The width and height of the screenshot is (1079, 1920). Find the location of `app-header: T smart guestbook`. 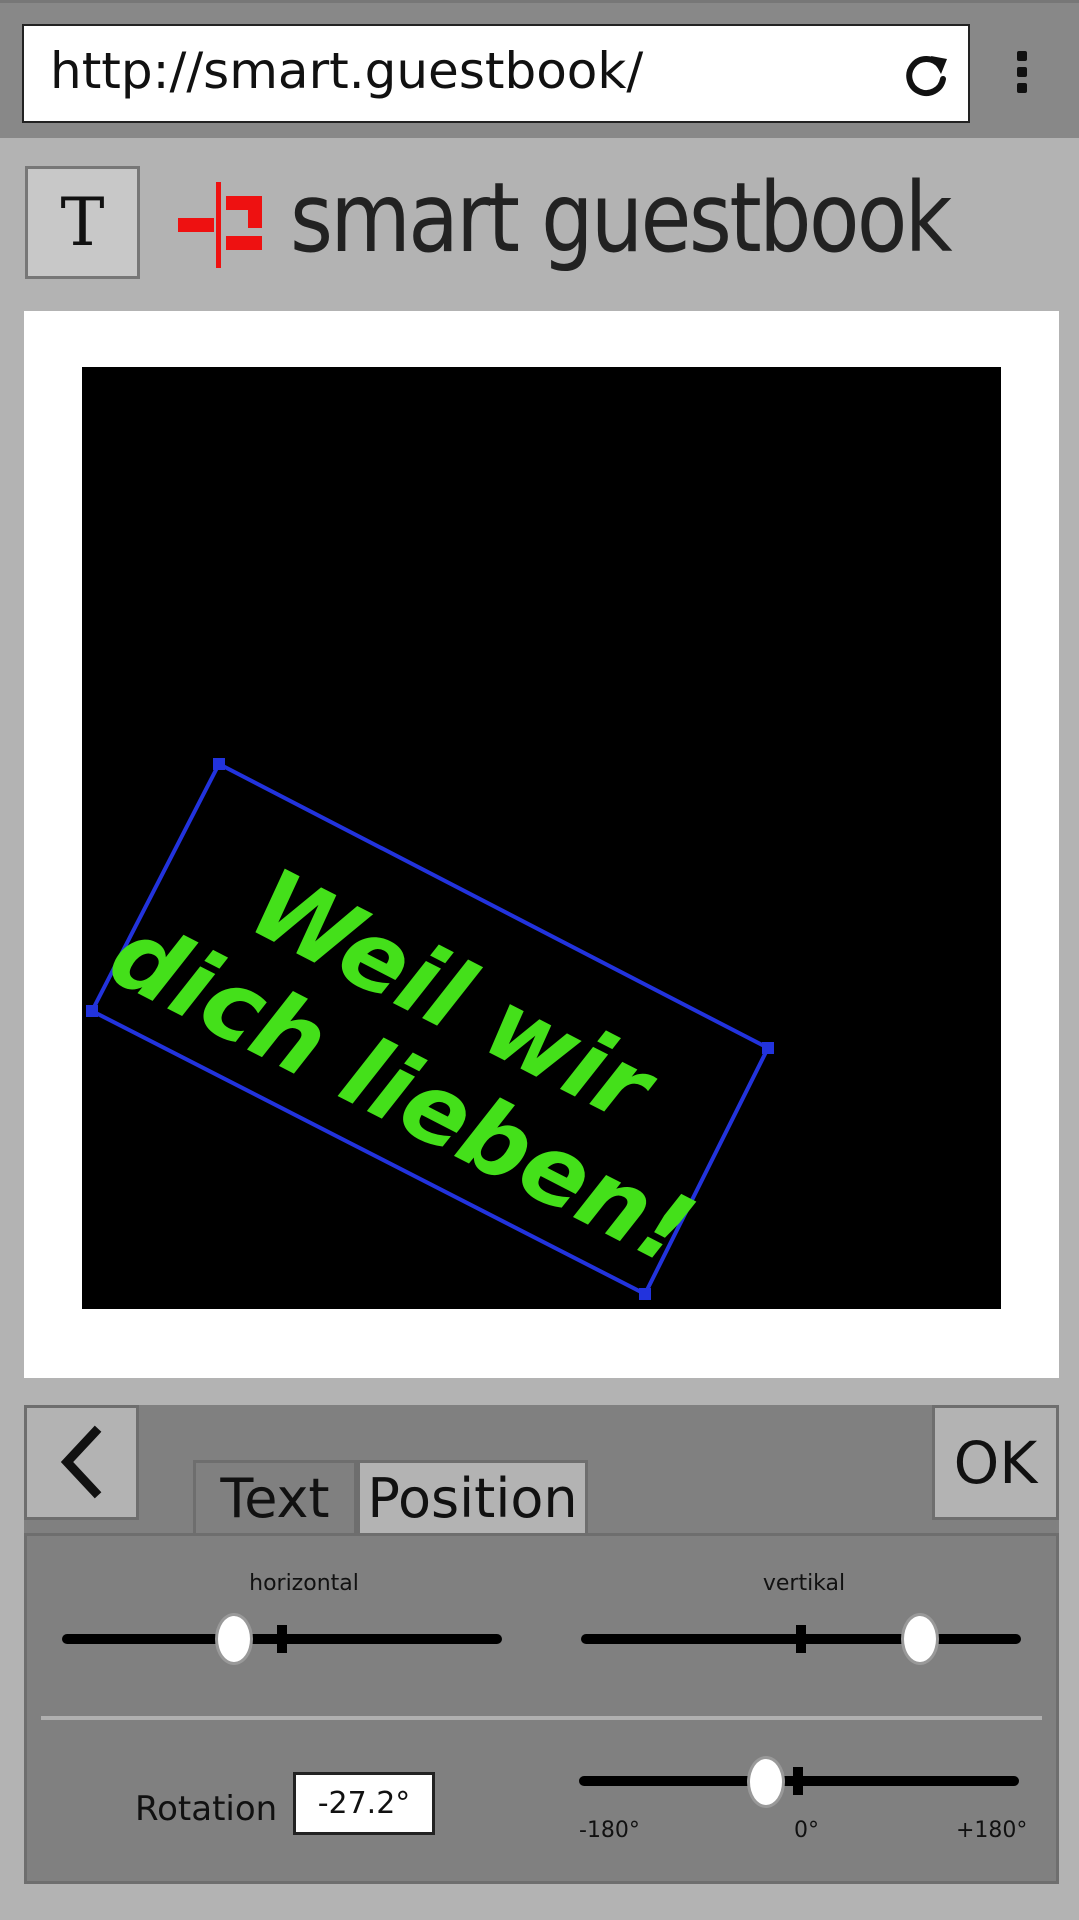

app-header: T smart guestbook is located at coordinates (539, 222).